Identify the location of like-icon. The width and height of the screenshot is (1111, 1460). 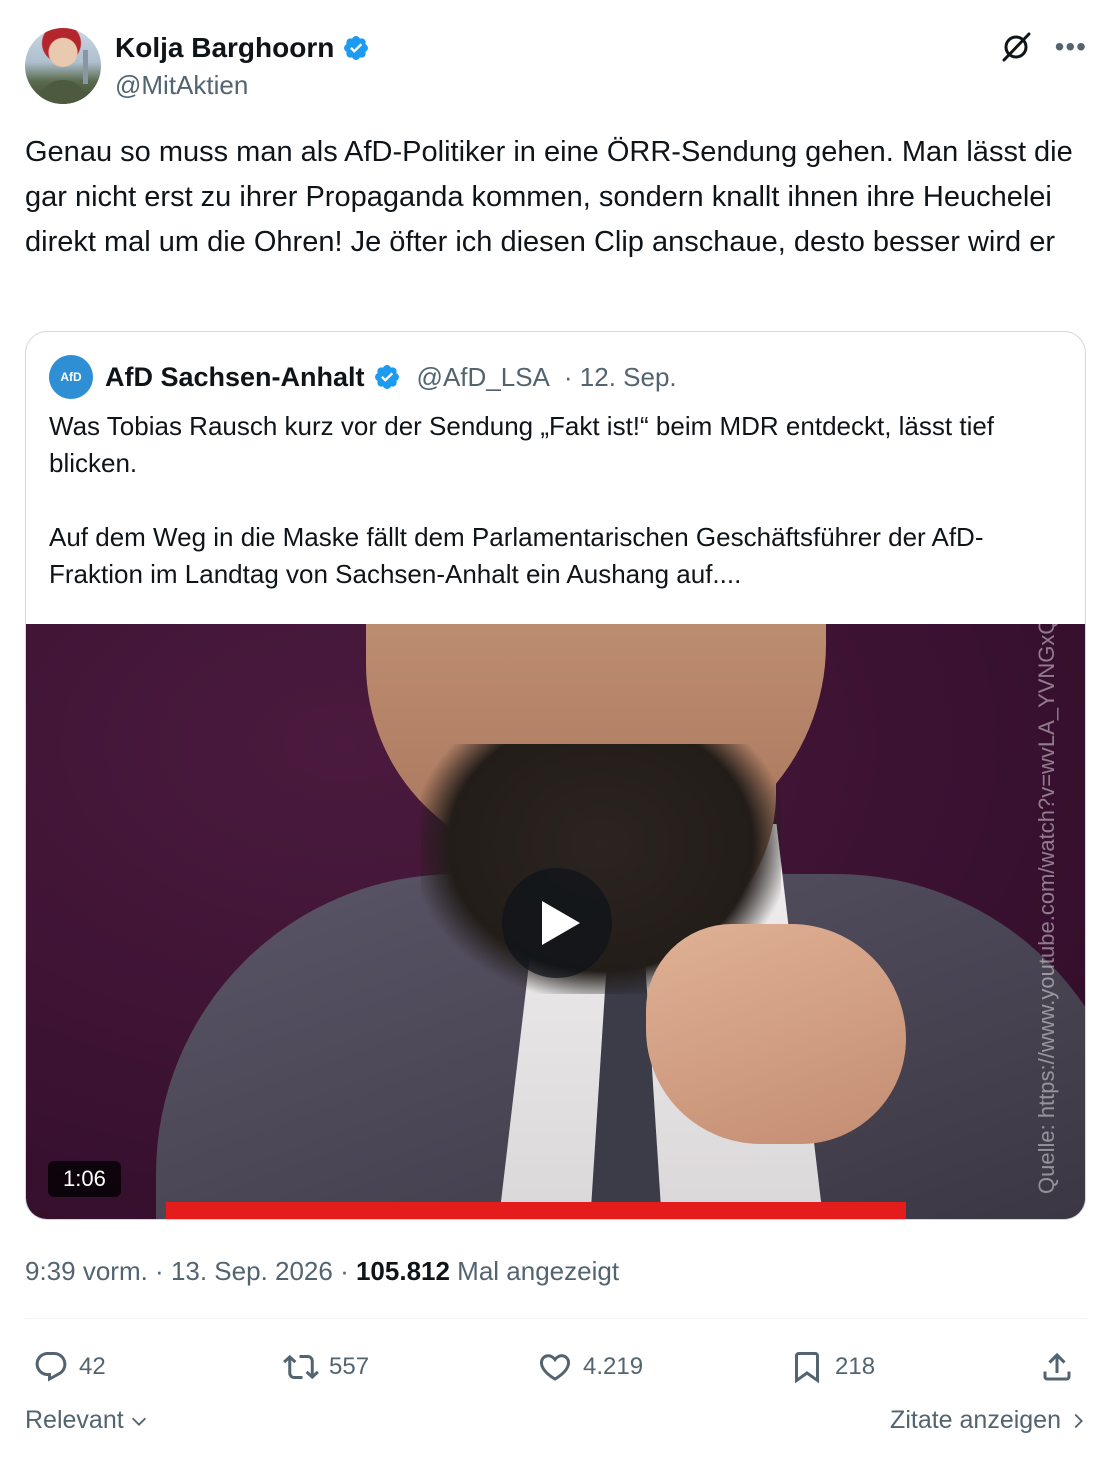
(555, 1367).